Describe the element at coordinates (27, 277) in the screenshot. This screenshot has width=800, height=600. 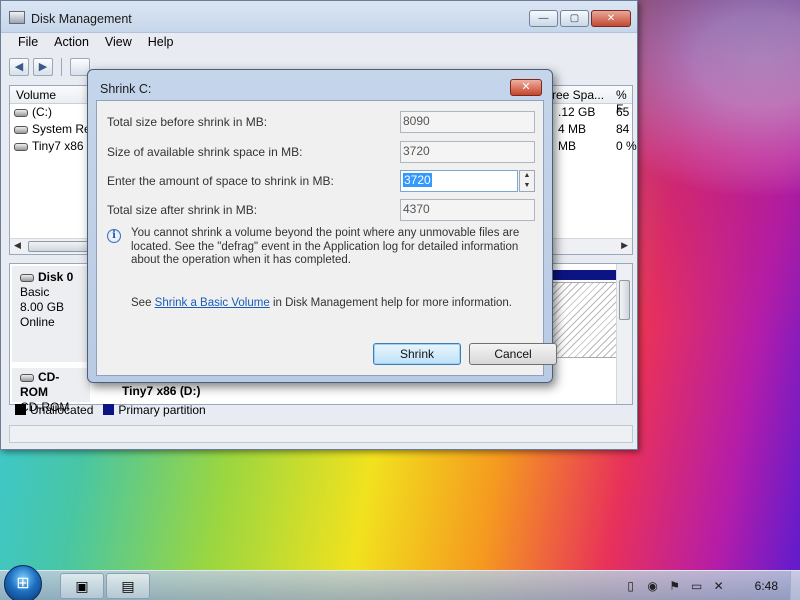
I see `disk-icon` at that location.